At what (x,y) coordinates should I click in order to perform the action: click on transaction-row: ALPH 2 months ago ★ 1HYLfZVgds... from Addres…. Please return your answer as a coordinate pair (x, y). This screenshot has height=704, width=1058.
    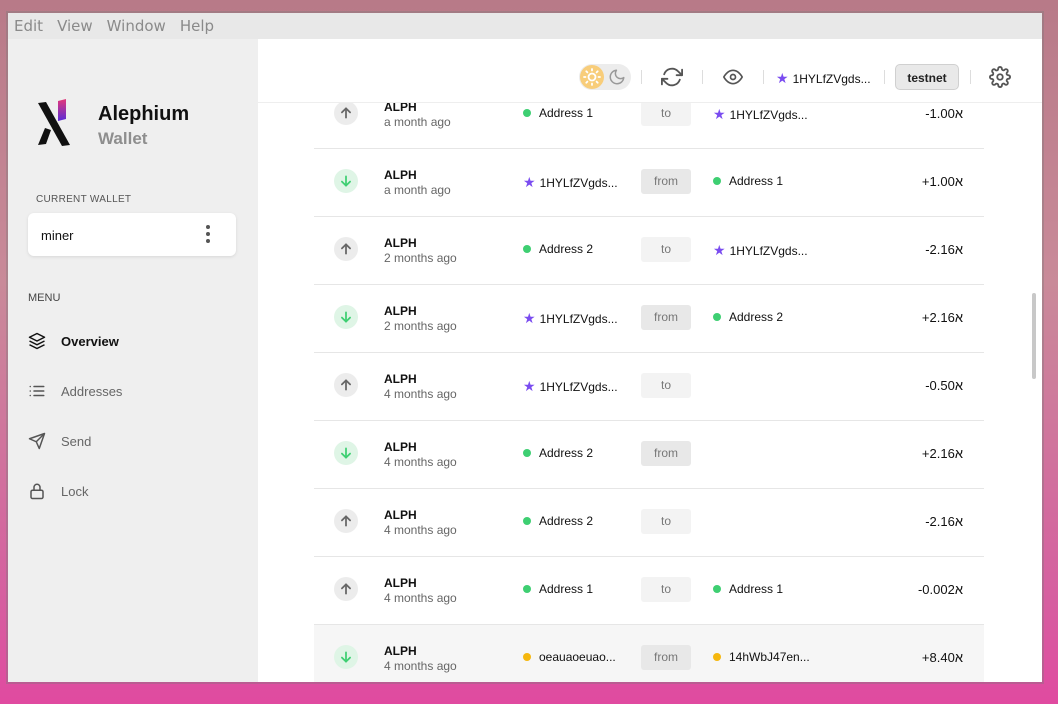
    Looking at the image, I should click on (649, 319).